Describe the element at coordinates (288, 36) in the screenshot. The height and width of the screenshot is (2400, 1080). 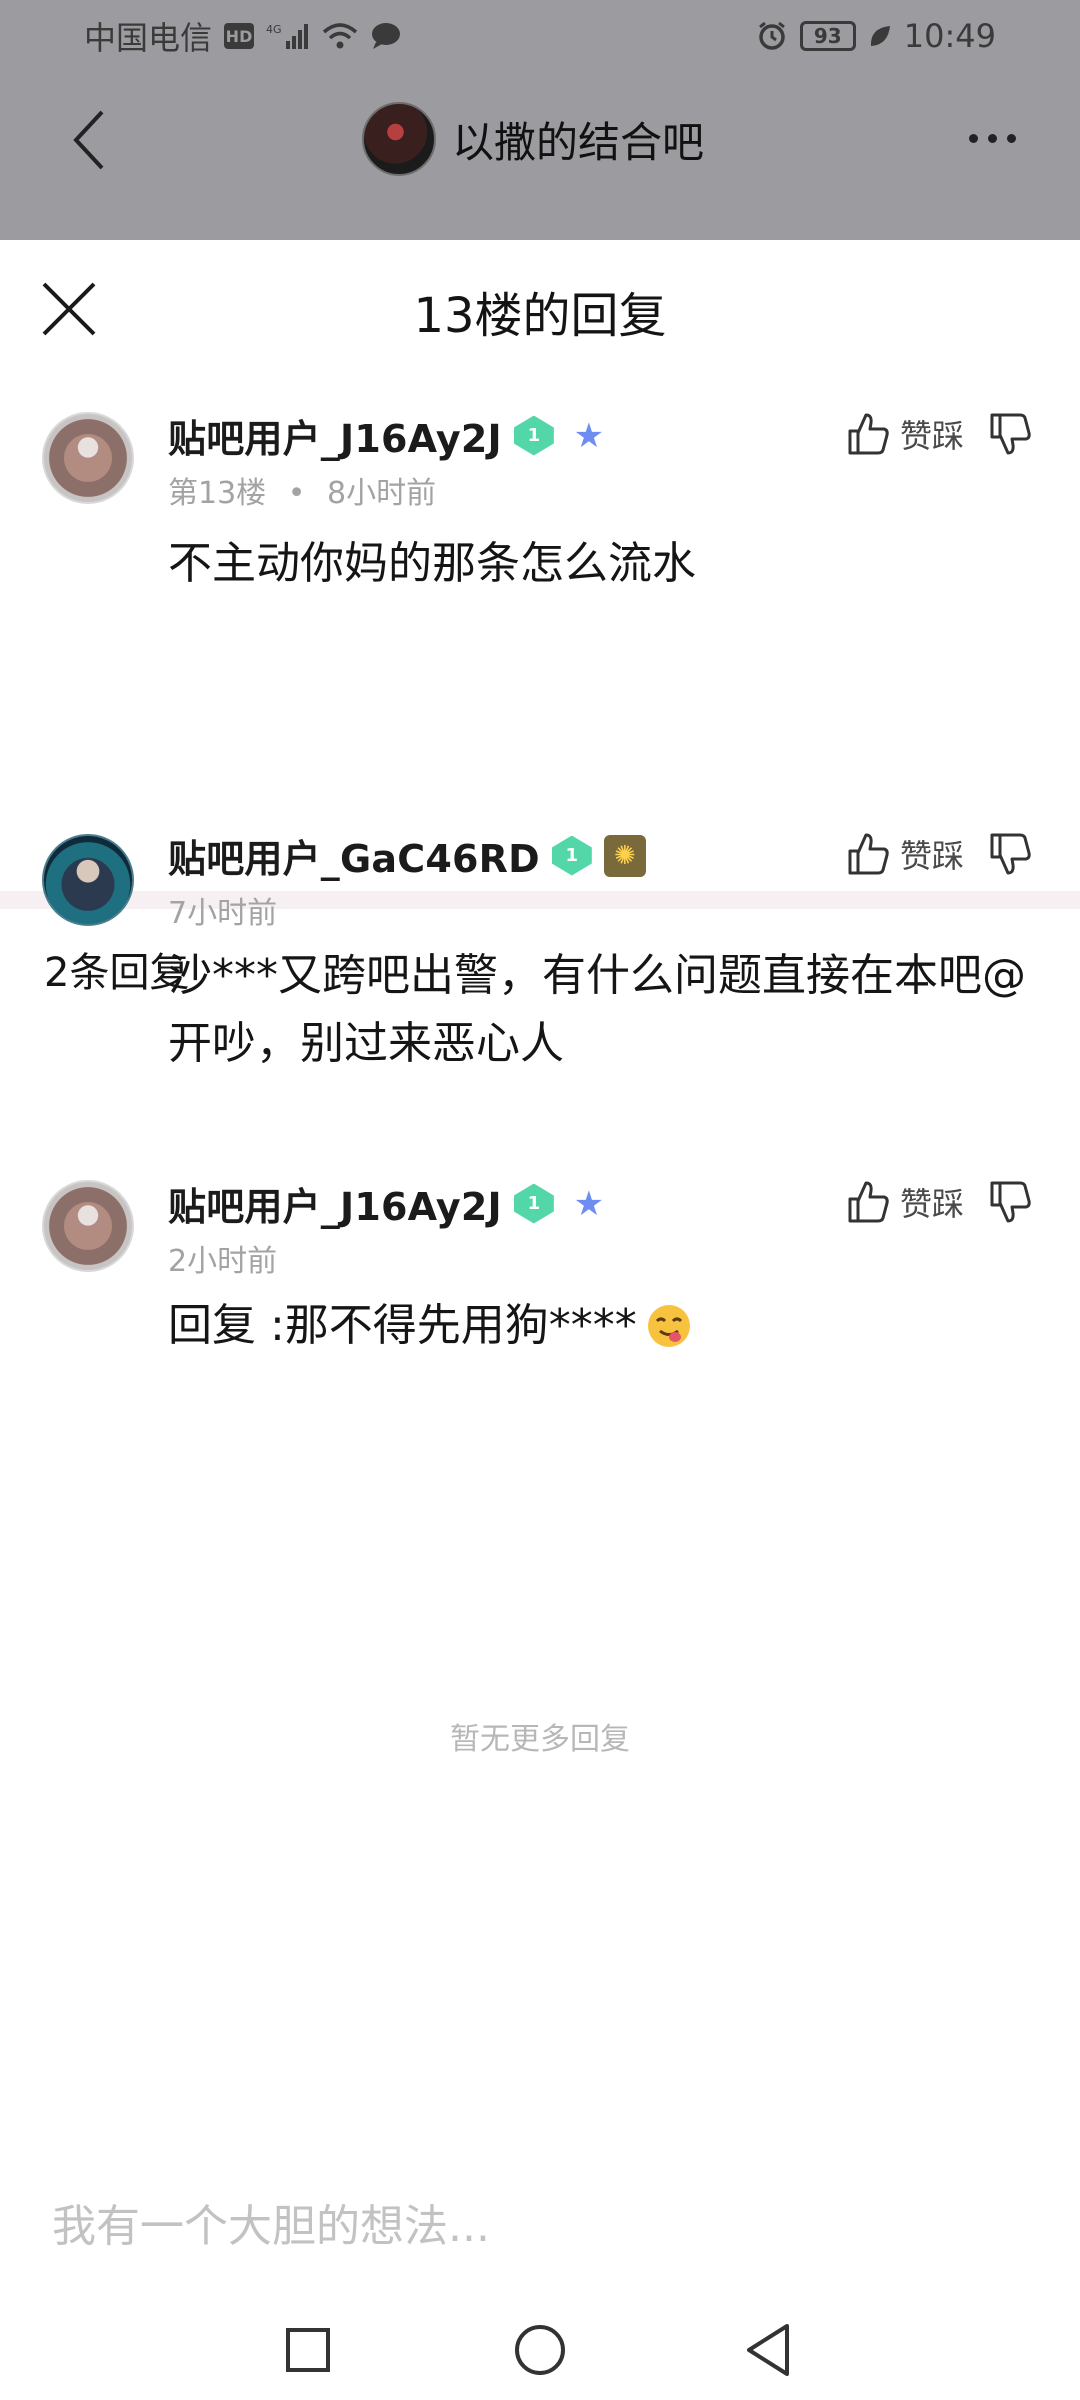
I see `signal-icon: 4G` at that location.